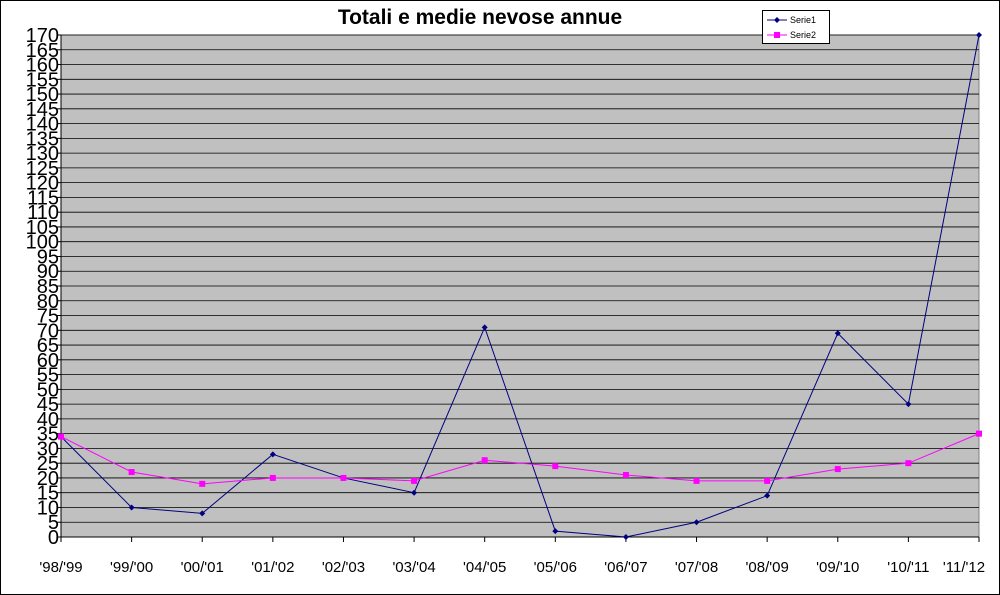 The height and width of the screenshot is (595, 1000). What do you see at coordinates (767, 567) in the screenshot?
I see `x-tick-label-10: '08/'09` at bounding box center [767, 567].